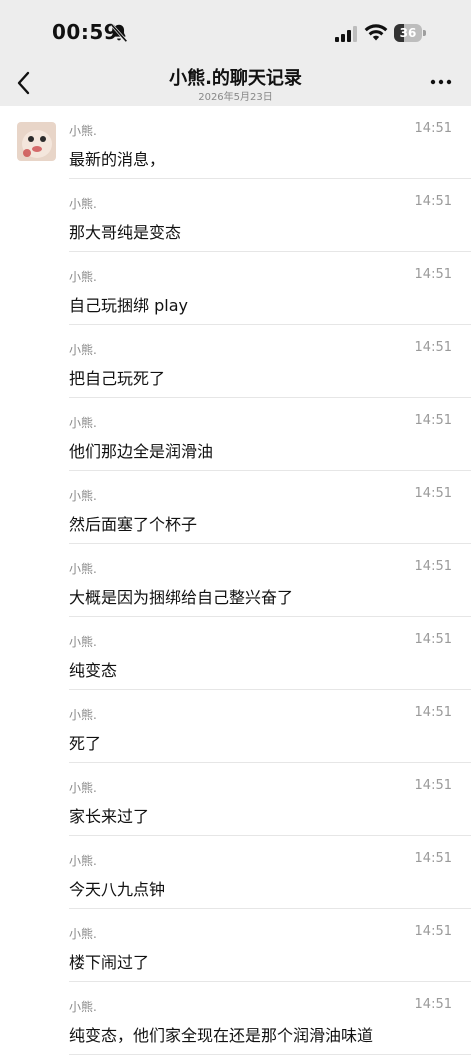 This screenshot has height=1055, width=471. What do you see at coordinates (109, 816) in the screenshot?
I see `message-text: 家长来过了` at bounding box center [109, 816].